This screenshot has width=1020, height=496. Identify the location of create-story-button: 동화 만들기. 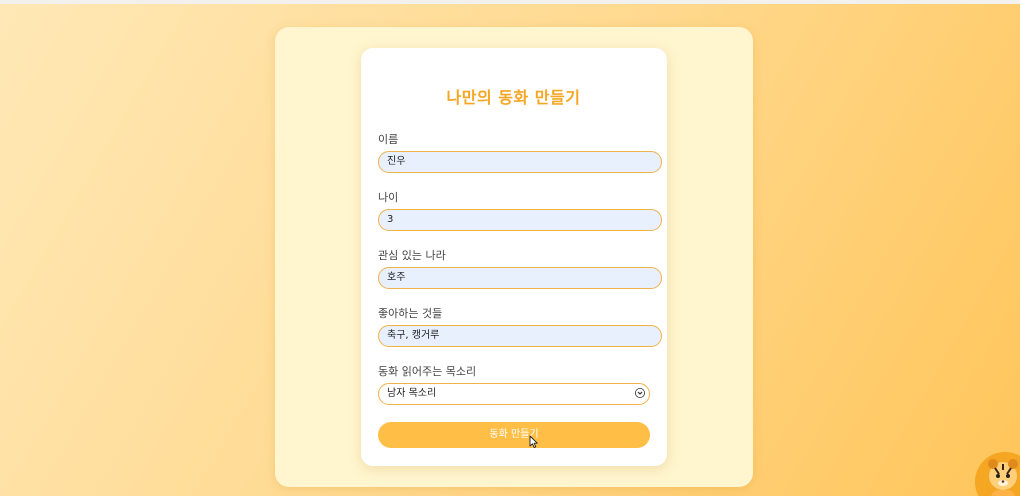
(514, 435).